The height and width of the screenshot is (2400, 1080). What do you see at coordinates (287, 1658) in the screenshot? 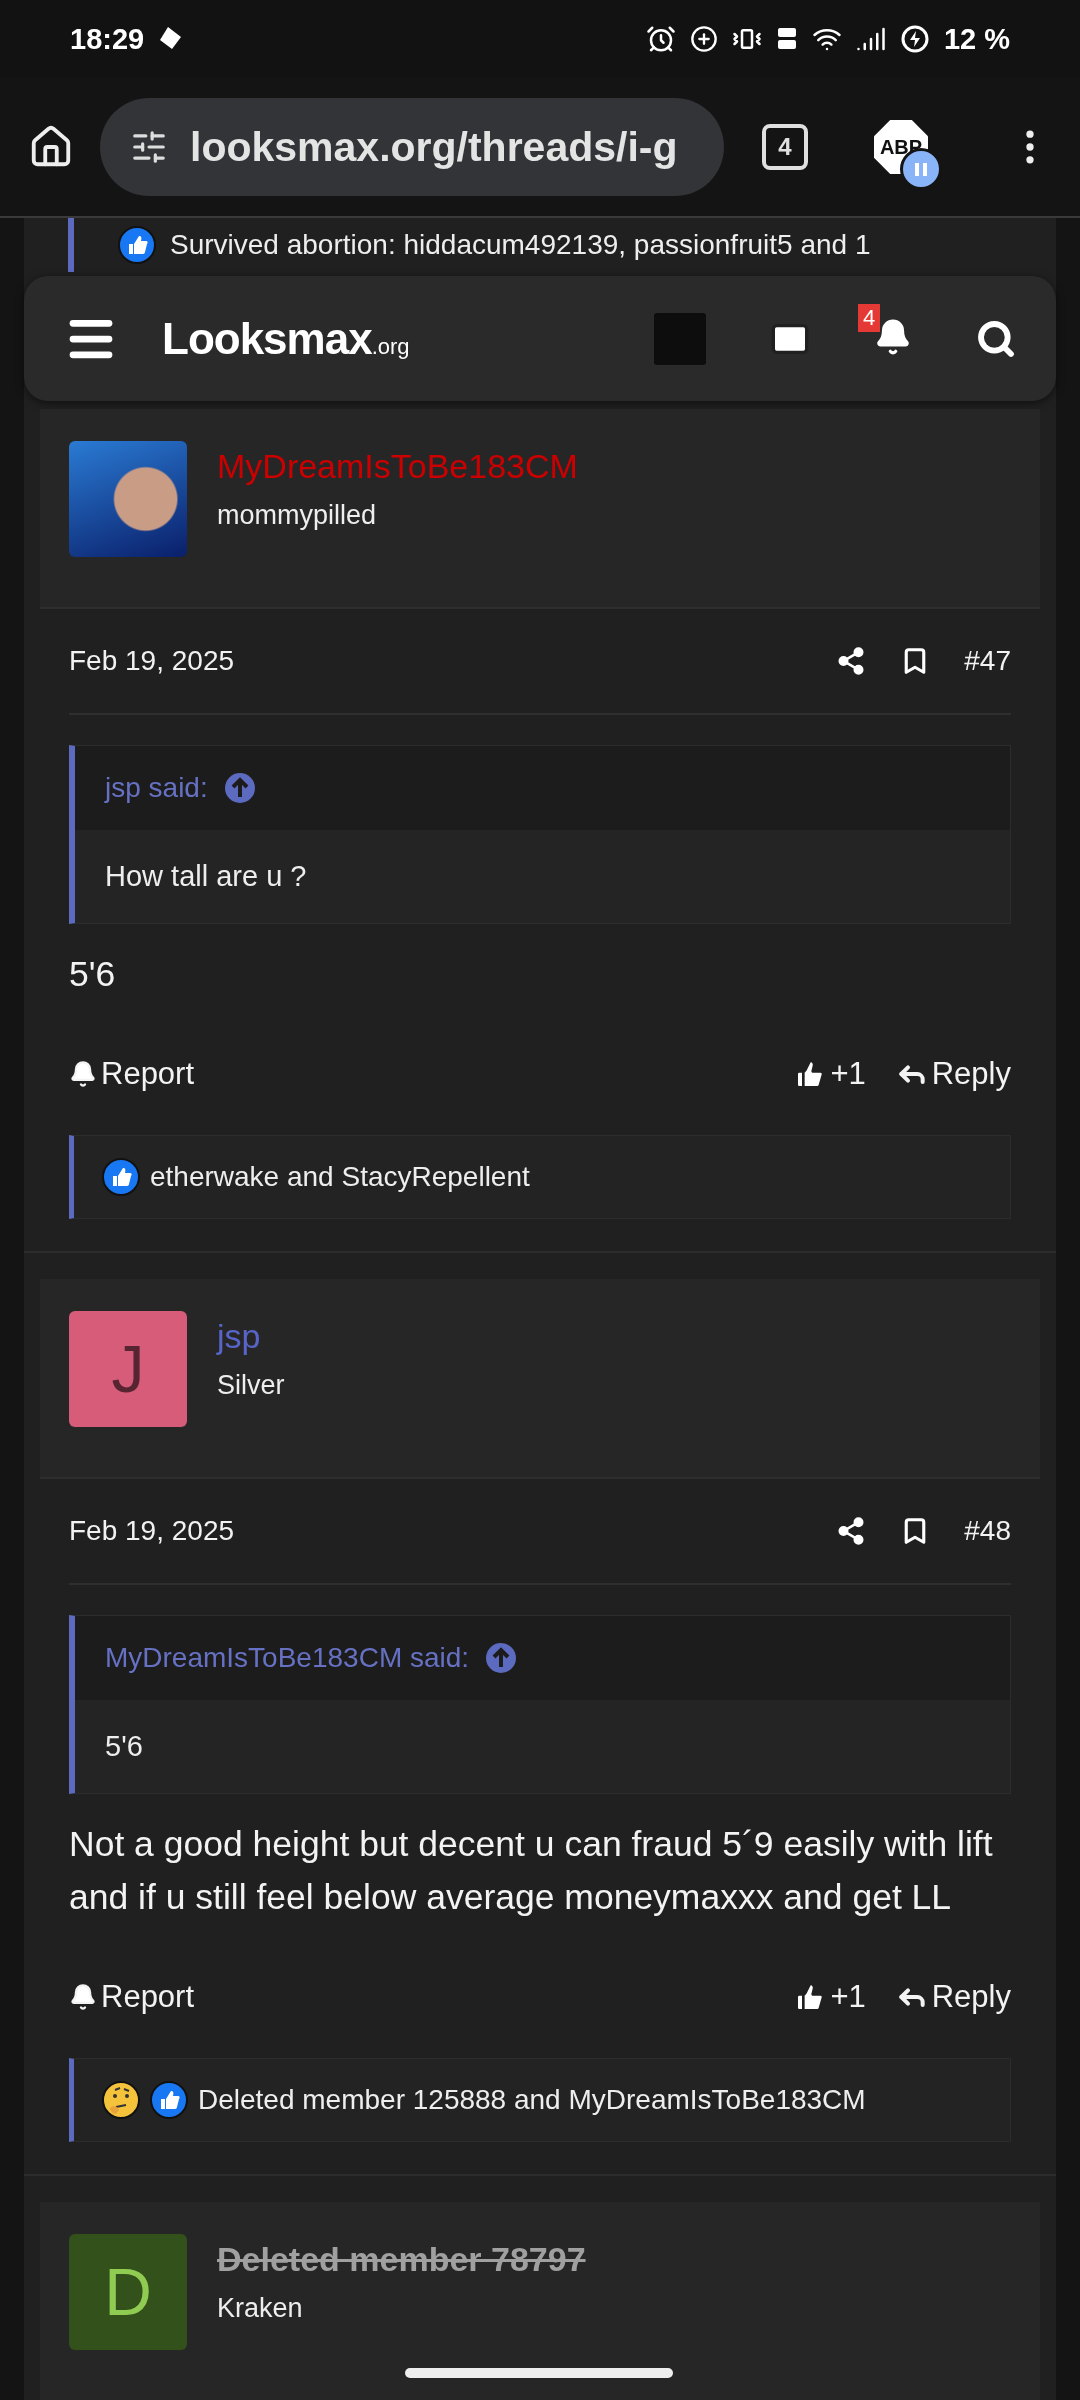
I see `quote-author: MyDreamIsToBe183CM said:` at bounding box center [287, 1658].